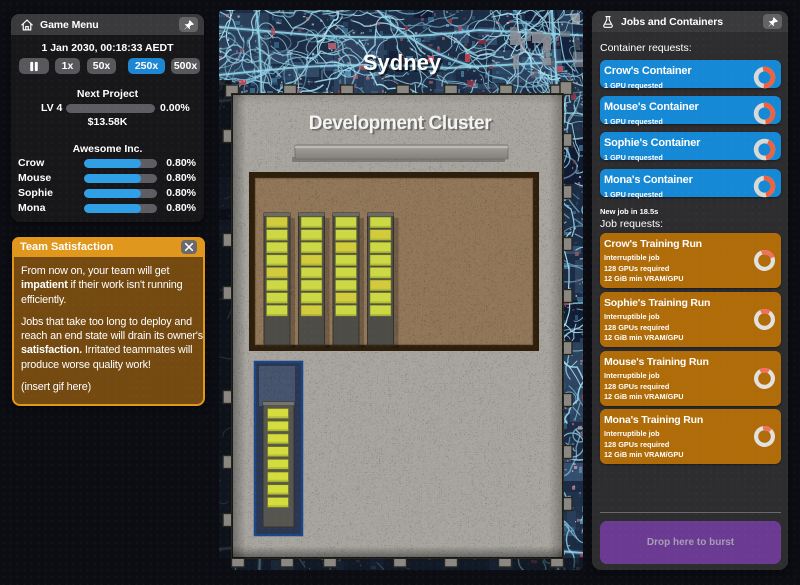 The height and width of the screenshot is (585, 800). I want to click on svg-text: Development Cluster, so click(400, 123).